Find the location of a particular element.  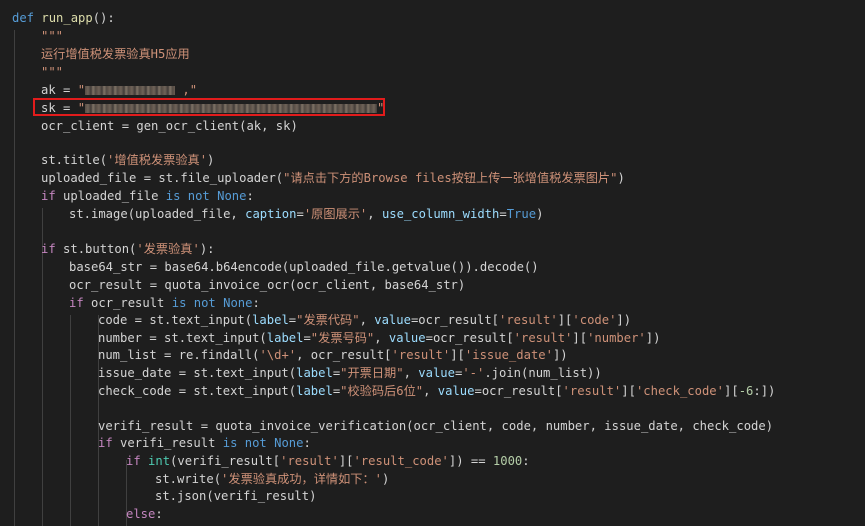

string-literal: 'number' is located at coordinates (616, 338).